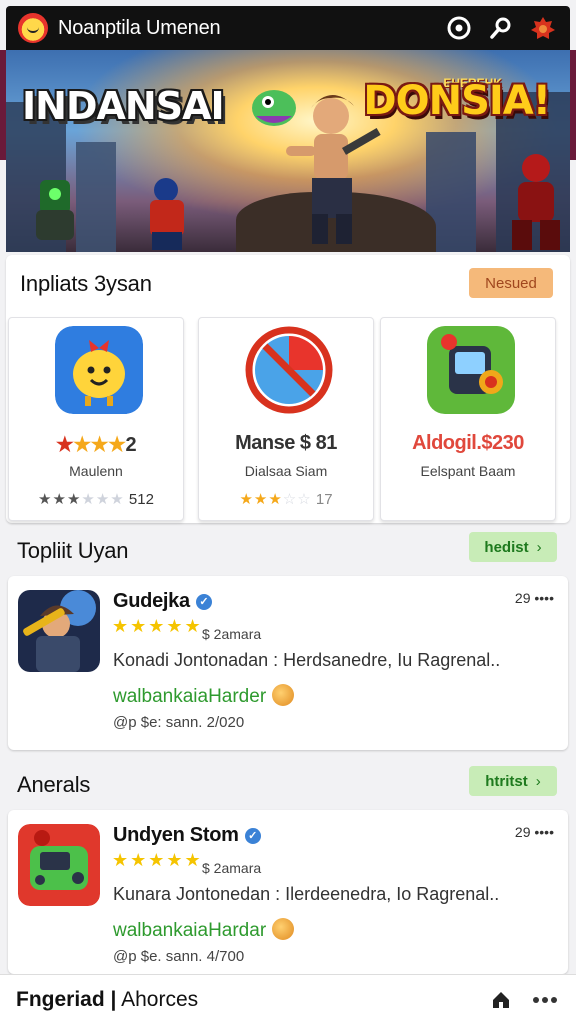 The image size is (576, 1024). What do you see at coordinates (204, 930) in the screenshot?
I see `app-developer: walbankaiaHardar` at bounding box center [204, 930].